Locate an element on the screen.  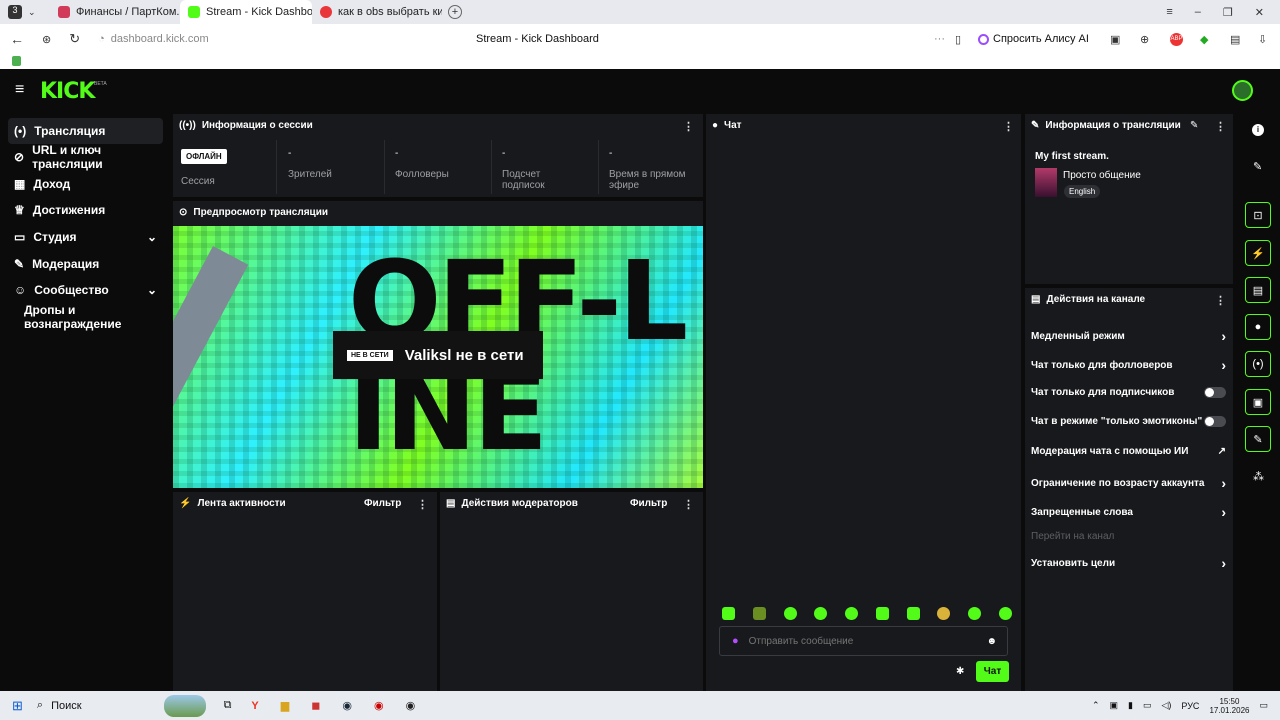
volume-icon: ◁) is located at coordinates (1166, 705).